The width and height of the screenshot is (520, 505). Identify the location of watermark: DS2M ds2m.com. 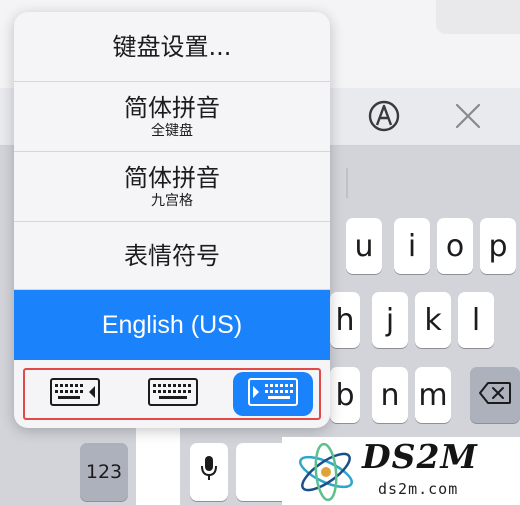
(401, 471).